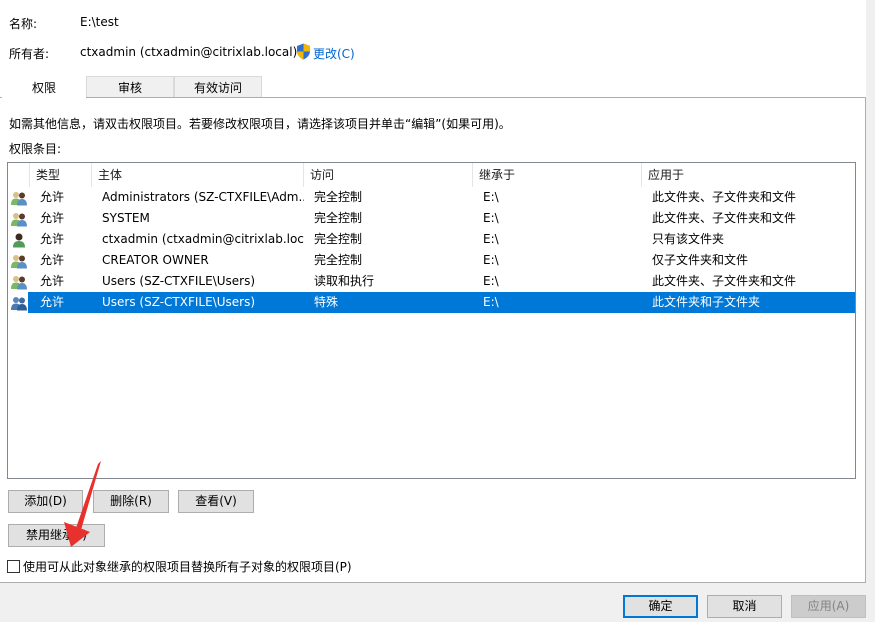  Describe the element at coordinates (344, 281) in the screenshot. I see `access-cell: 读取和执行` at that location.